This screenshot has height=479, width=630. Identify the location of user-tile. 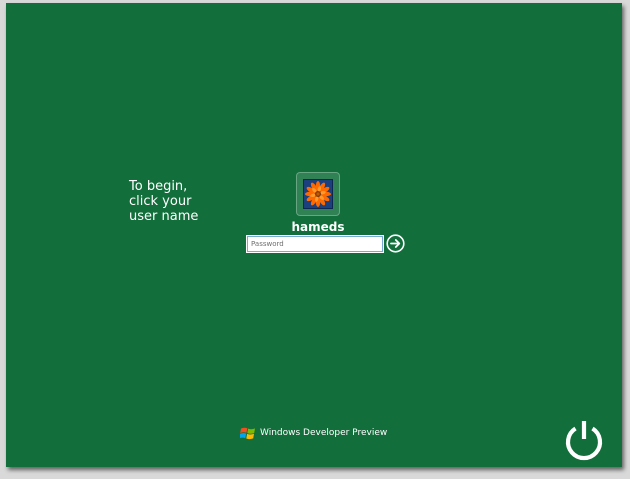
(318, 194).